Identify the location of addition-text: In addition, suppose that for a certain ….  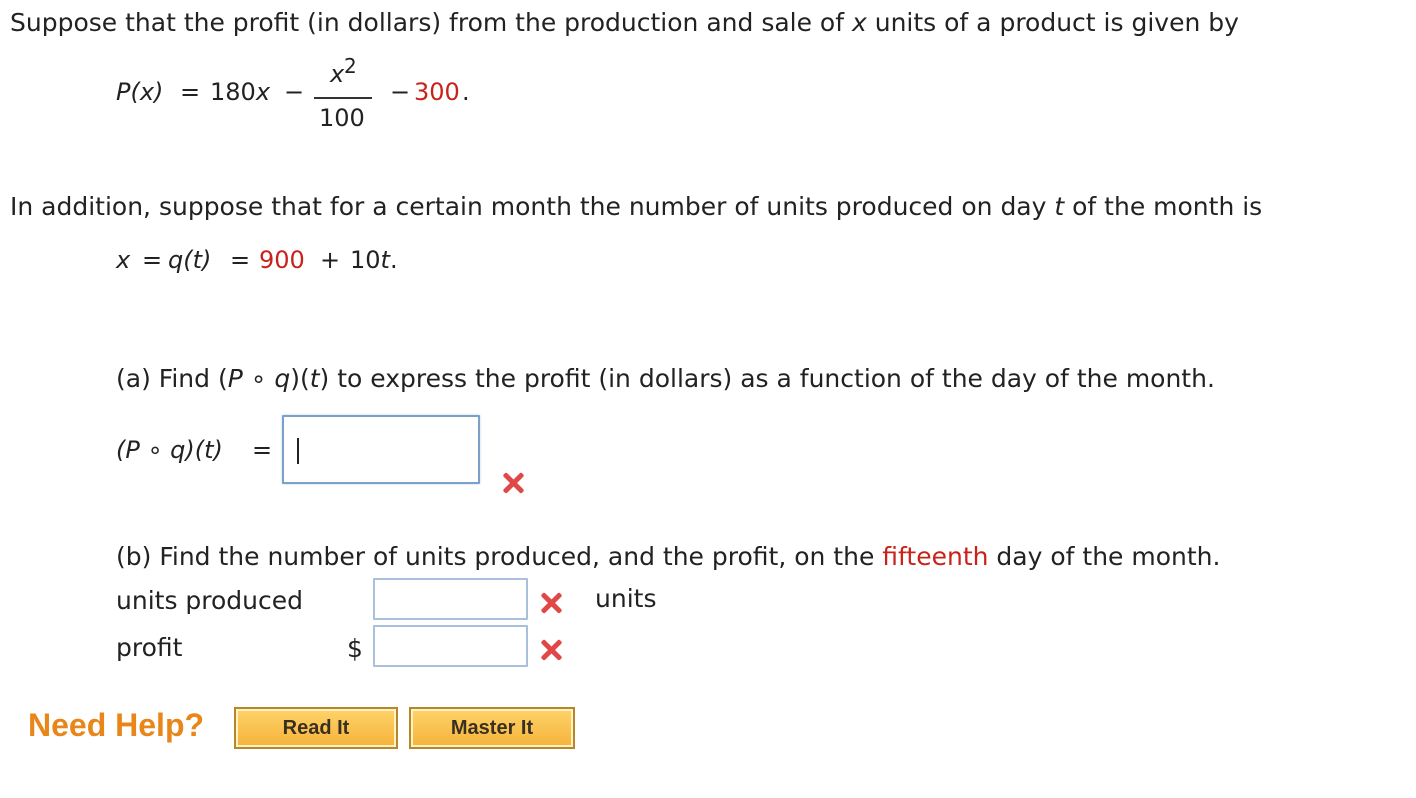
(636, 206).